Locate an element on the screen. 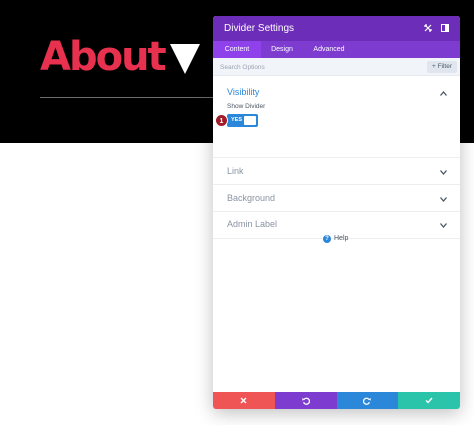  panel-footer is located at coordinates (336, 400).